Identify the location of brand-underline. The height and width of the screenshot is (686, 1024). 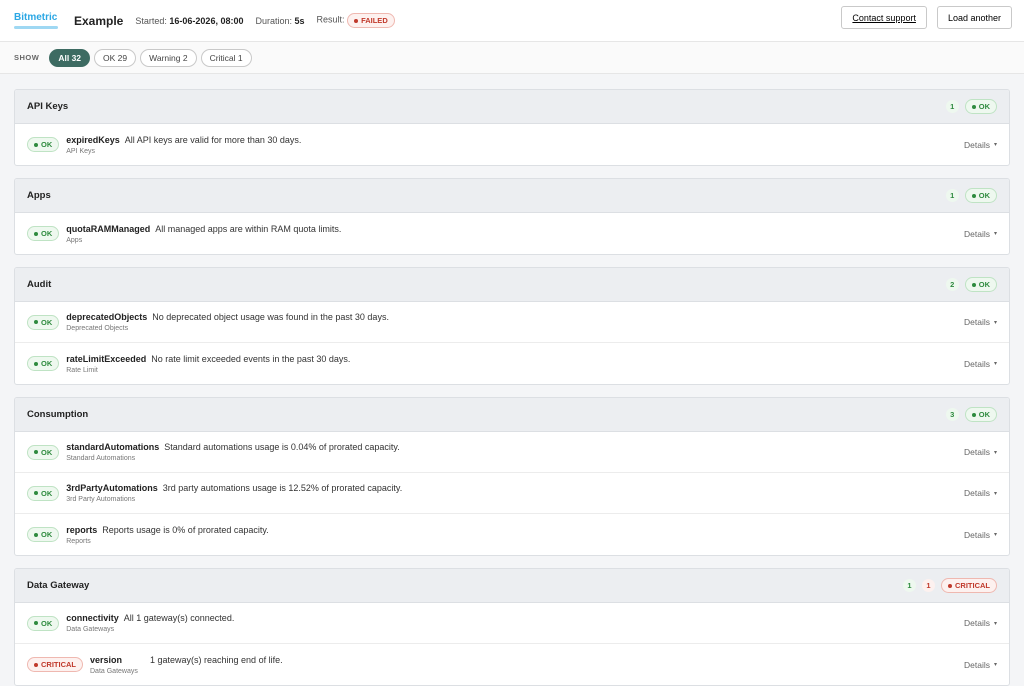
(36, 27).